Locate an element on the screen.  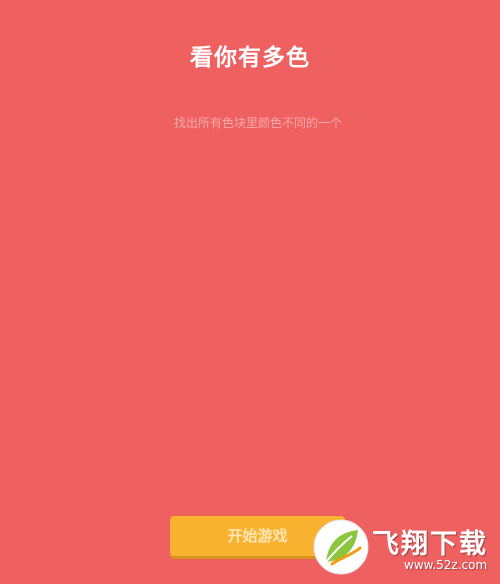
leaf-logo-icon is located at coordinates (341, 547).